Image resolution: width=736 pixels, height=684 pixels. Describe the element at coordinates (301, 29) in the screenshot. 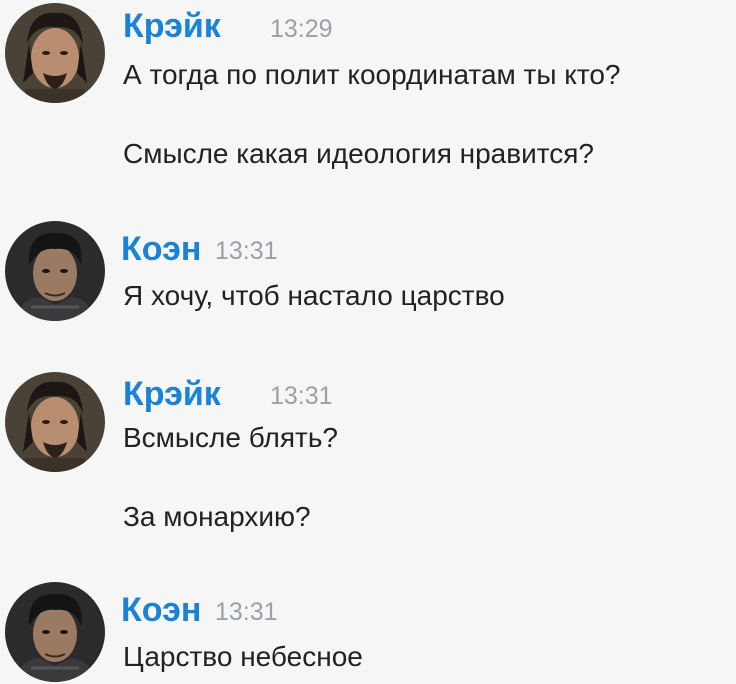

I see `message-time: 13:29` at that location.